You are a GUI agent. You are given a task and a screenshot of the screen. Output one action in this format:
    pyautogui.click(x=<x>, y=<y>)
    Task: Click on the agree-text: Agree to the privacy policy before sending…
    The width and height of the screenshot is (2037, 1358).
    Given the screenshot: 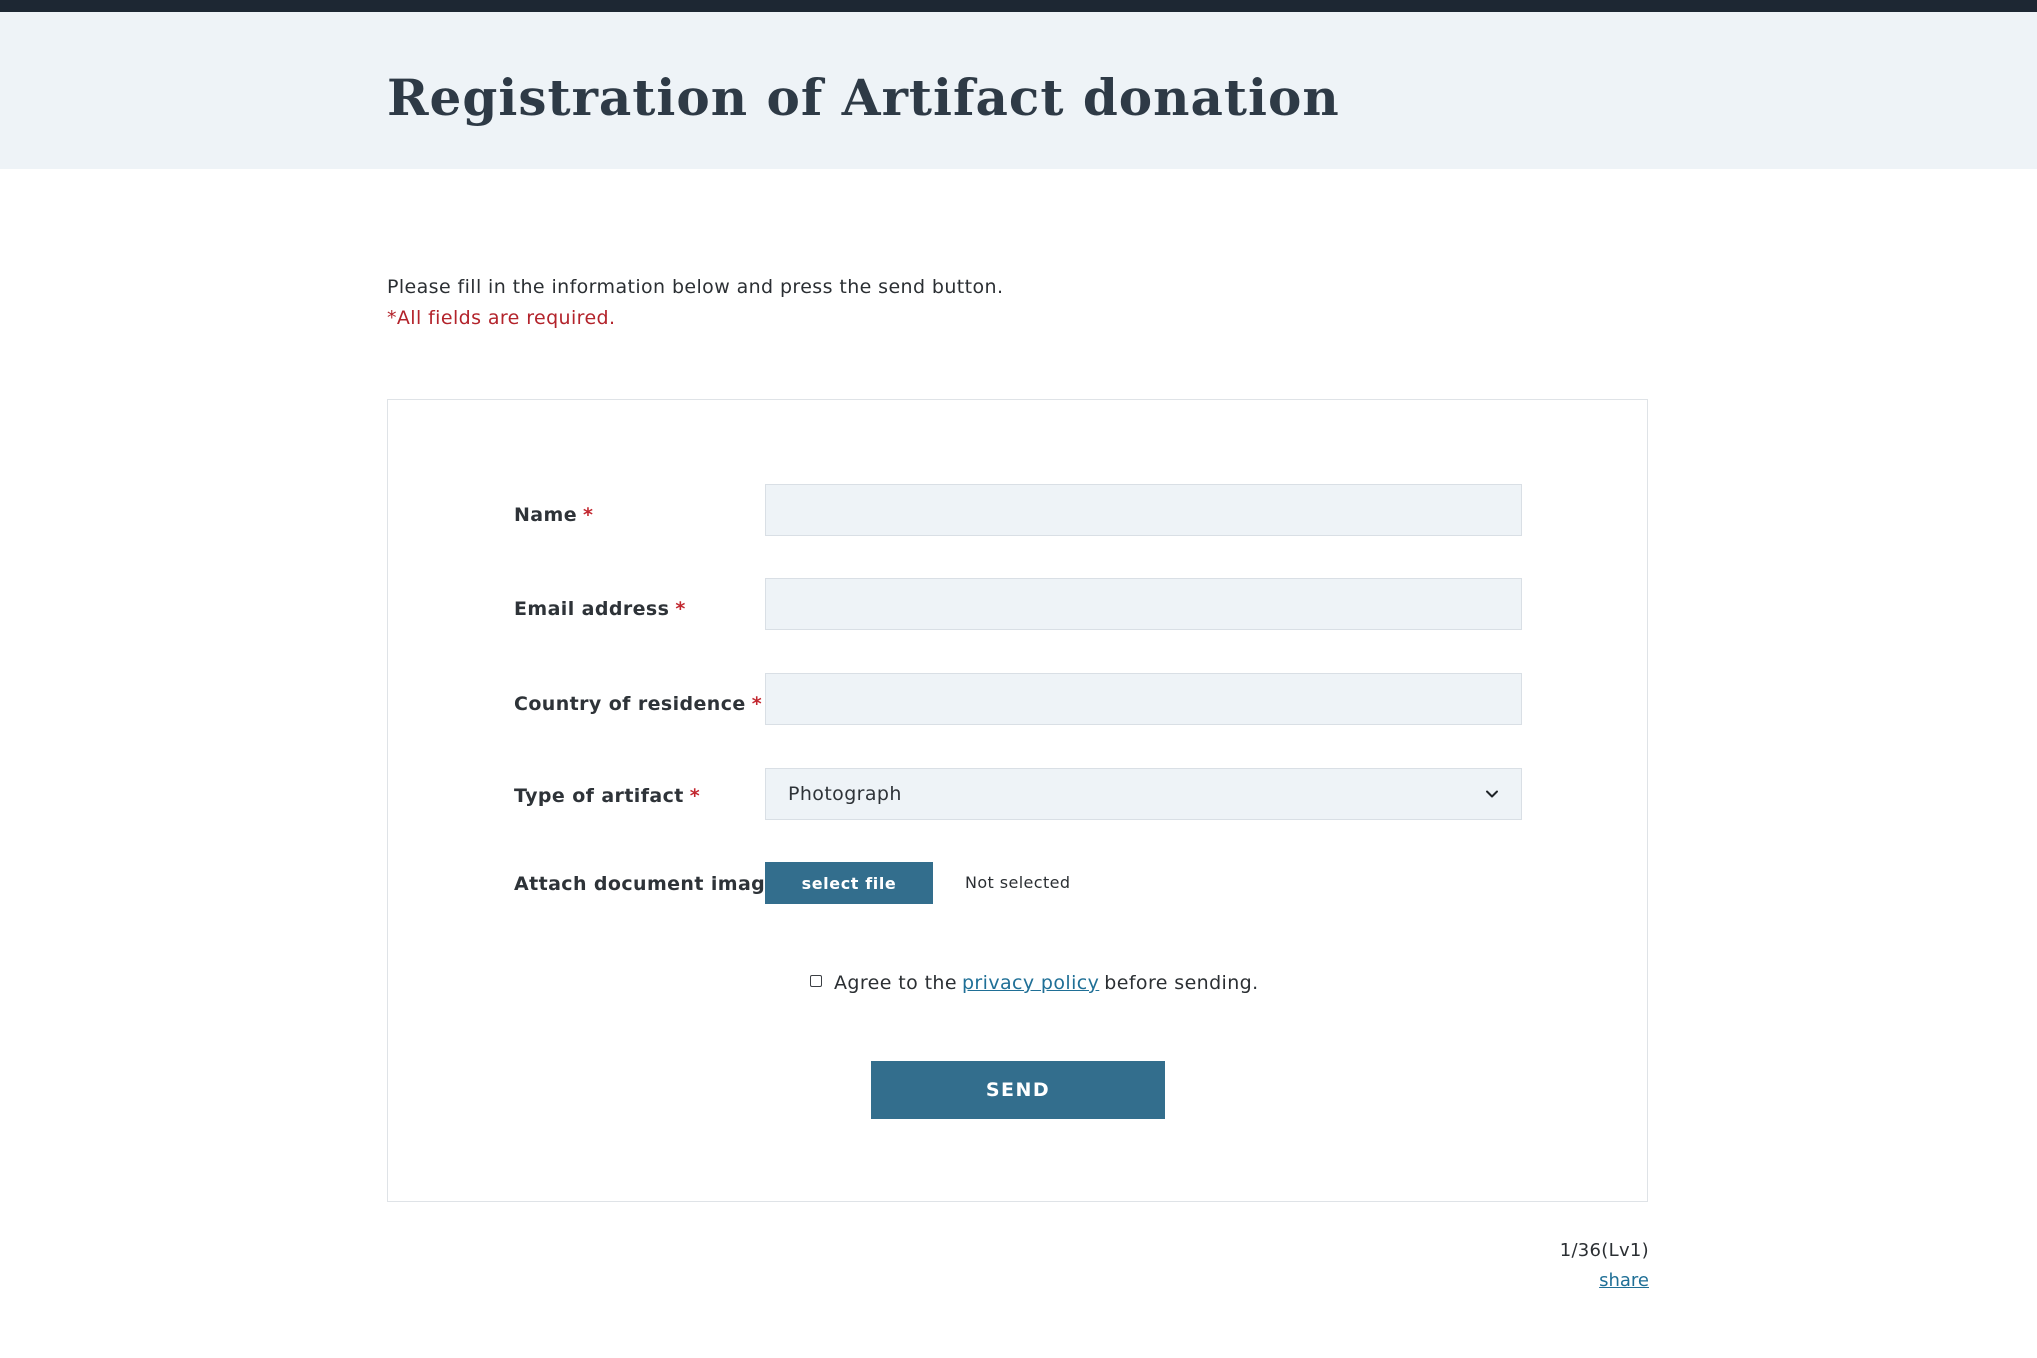 What is the action you would take?
    pyautogui.click(x=1046, y=983)
    